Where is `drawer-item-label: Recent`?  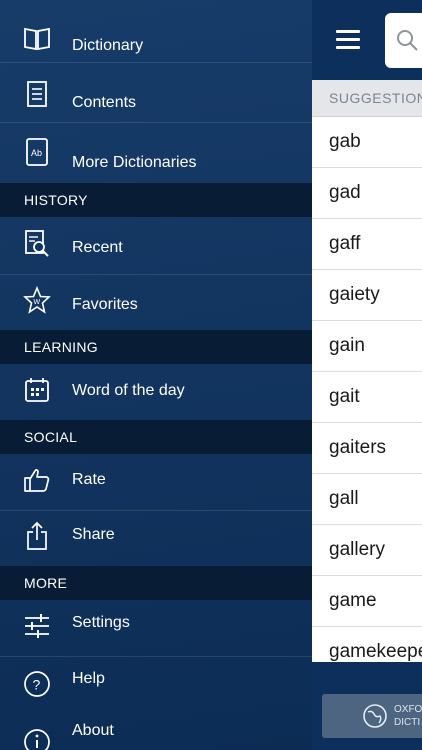
drawer-item-label: Recent is located at coordinates (97, 247).